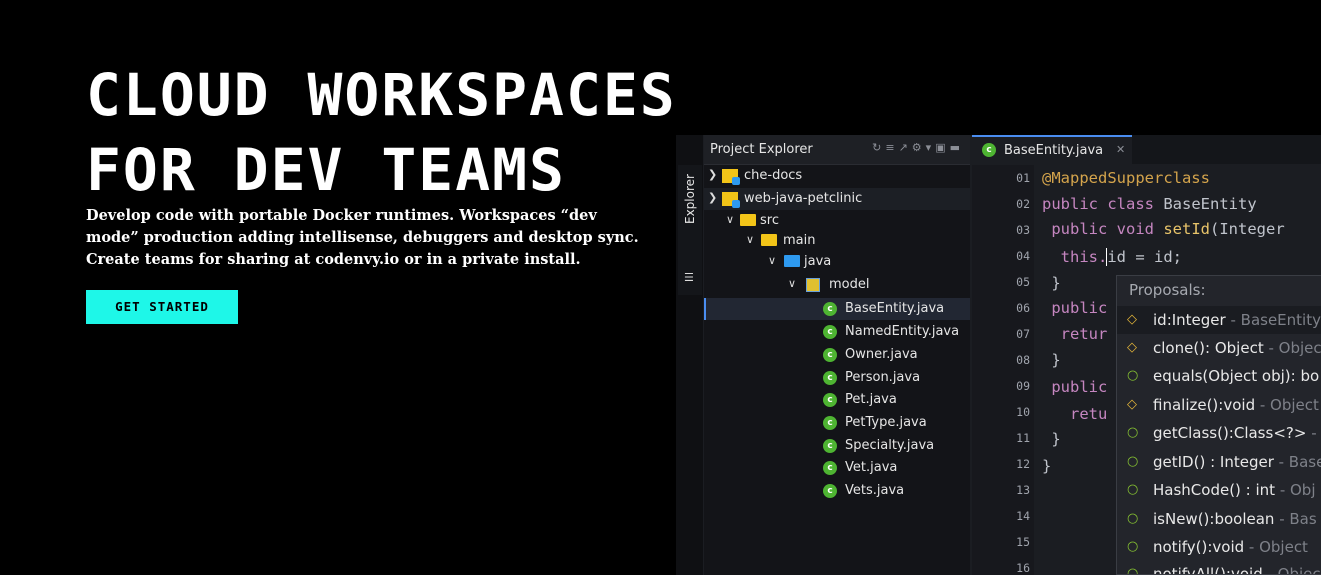 This screenshot has width=1321, height=575. Describe the element at coordinates (818, 261) in the screenshot. I see `tree-item-label: java` at that location.